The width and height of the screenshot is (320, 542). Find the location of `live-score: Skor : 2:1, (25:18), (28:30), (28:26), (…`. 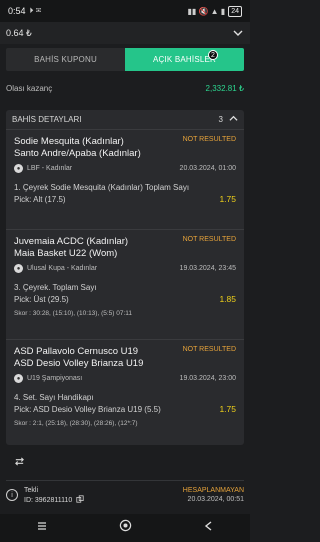

live-score: Skor : 2:1, (25:18), (28:30), (28:26), (… is located at coordinates (76, 423).